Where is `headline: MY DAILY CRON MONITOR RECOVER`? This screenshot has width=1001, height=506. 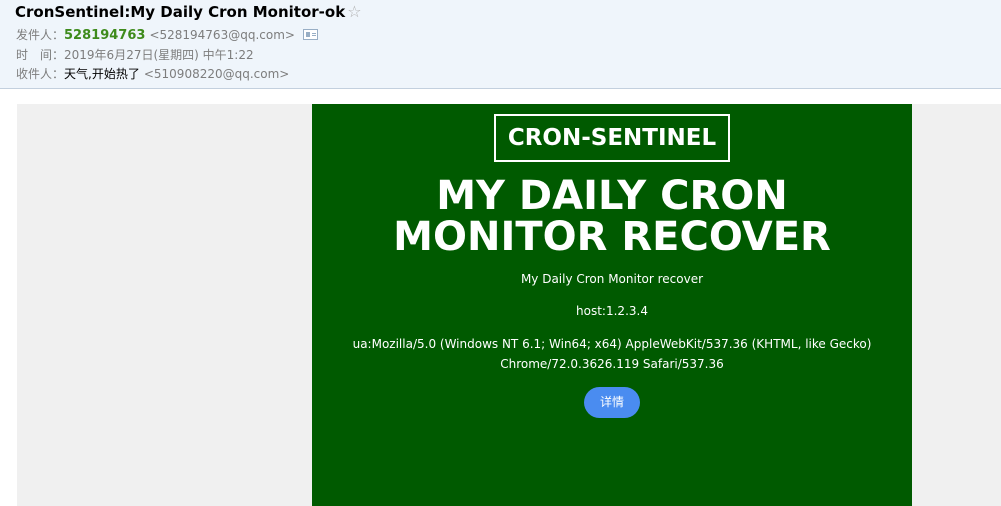
headline: MY DAILY CRON MONITOR RECOVER is located at coordinates (612, 217).